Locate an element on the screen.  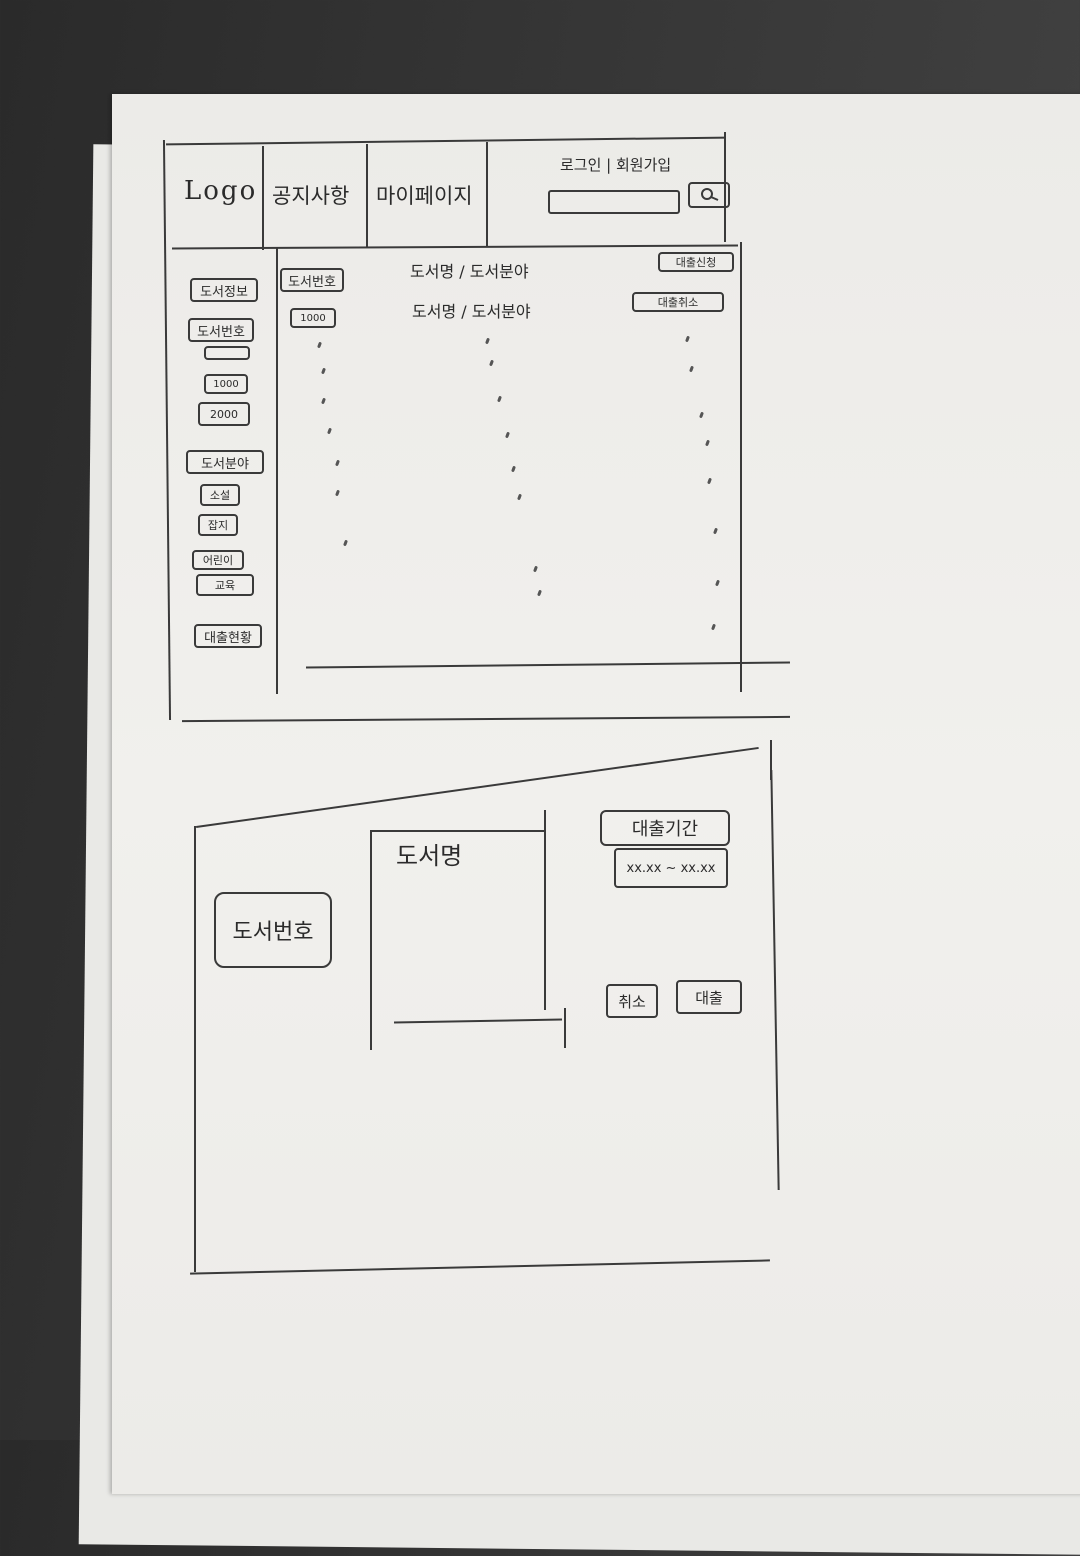
sidebar-item-2000: 2000 is located at coordinates (224, 414).